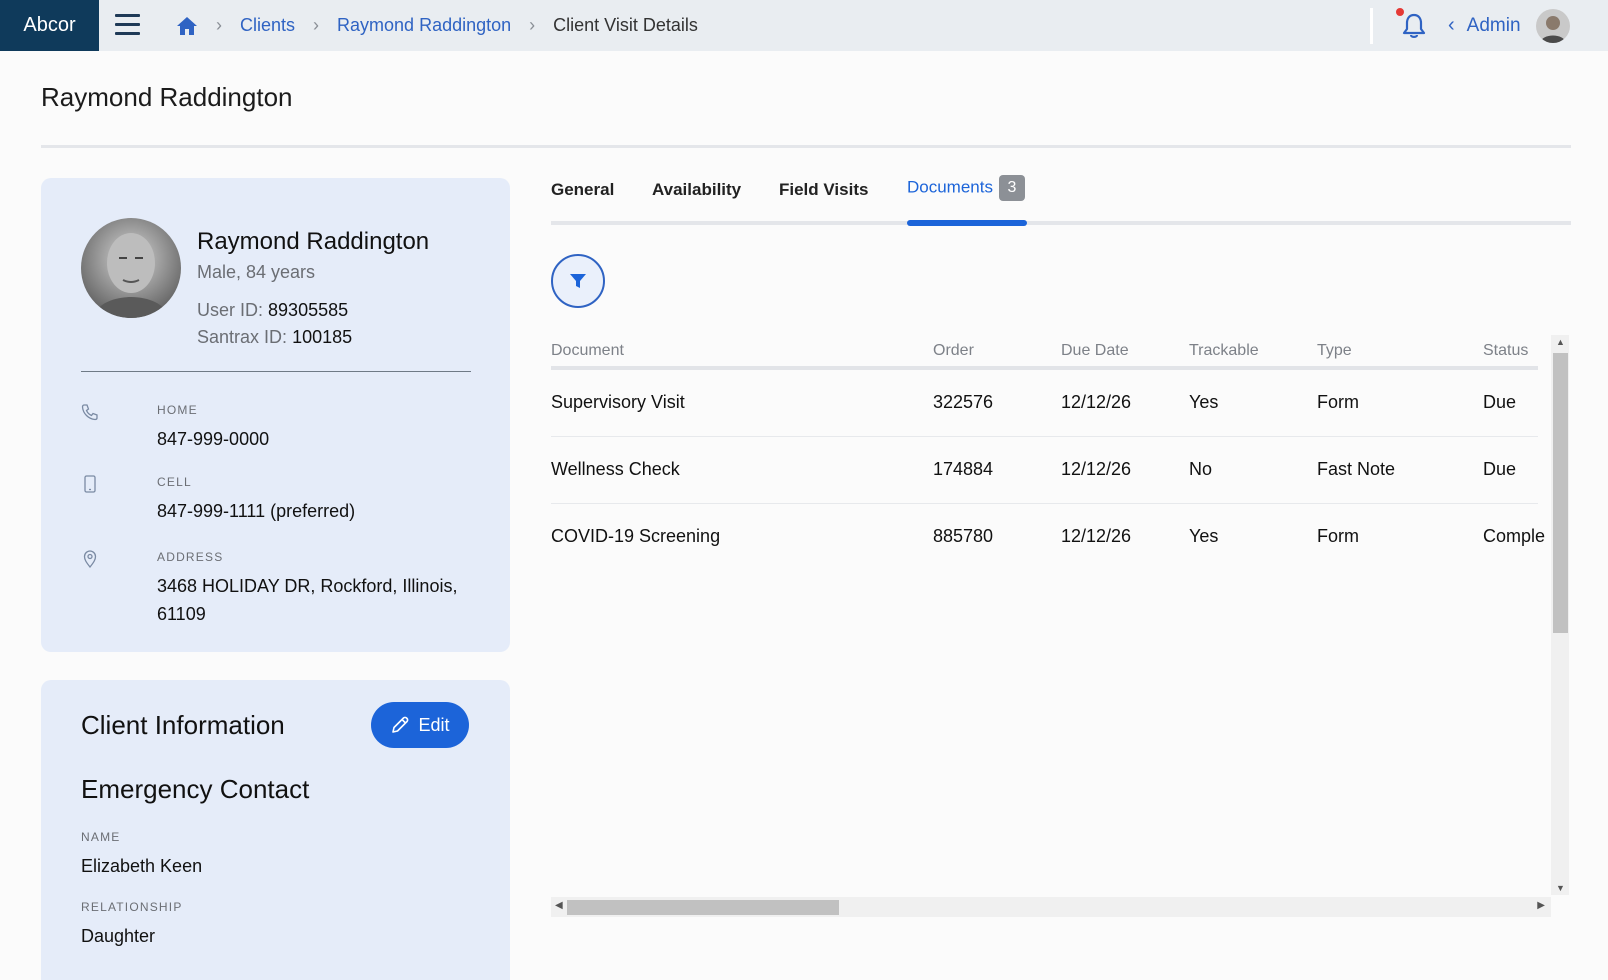 This screenshot has width=1608, height=980. Describe the element at coordinates (313, 241) in the screenshot. I see `client-name: Raymond Raddington` at that location.